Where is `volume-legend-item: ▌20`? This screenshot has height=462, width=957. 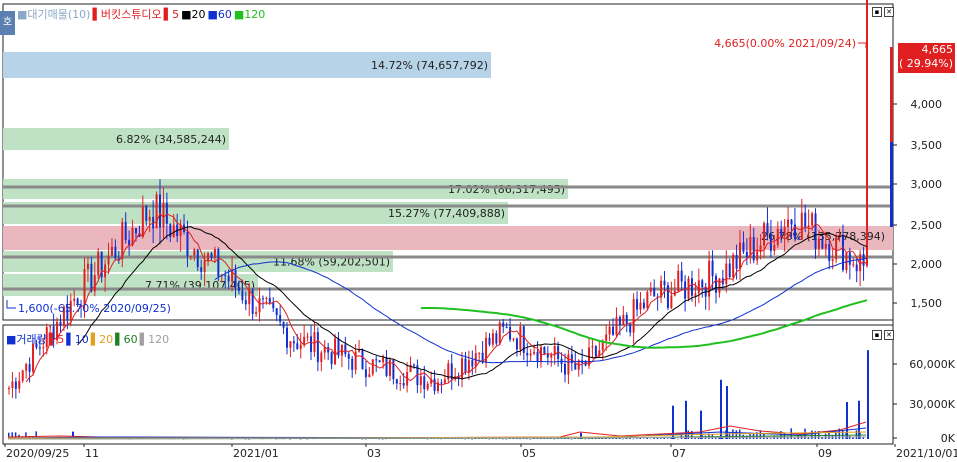
volume-legend-item: ▌20 is located at coordinates (102, 339).